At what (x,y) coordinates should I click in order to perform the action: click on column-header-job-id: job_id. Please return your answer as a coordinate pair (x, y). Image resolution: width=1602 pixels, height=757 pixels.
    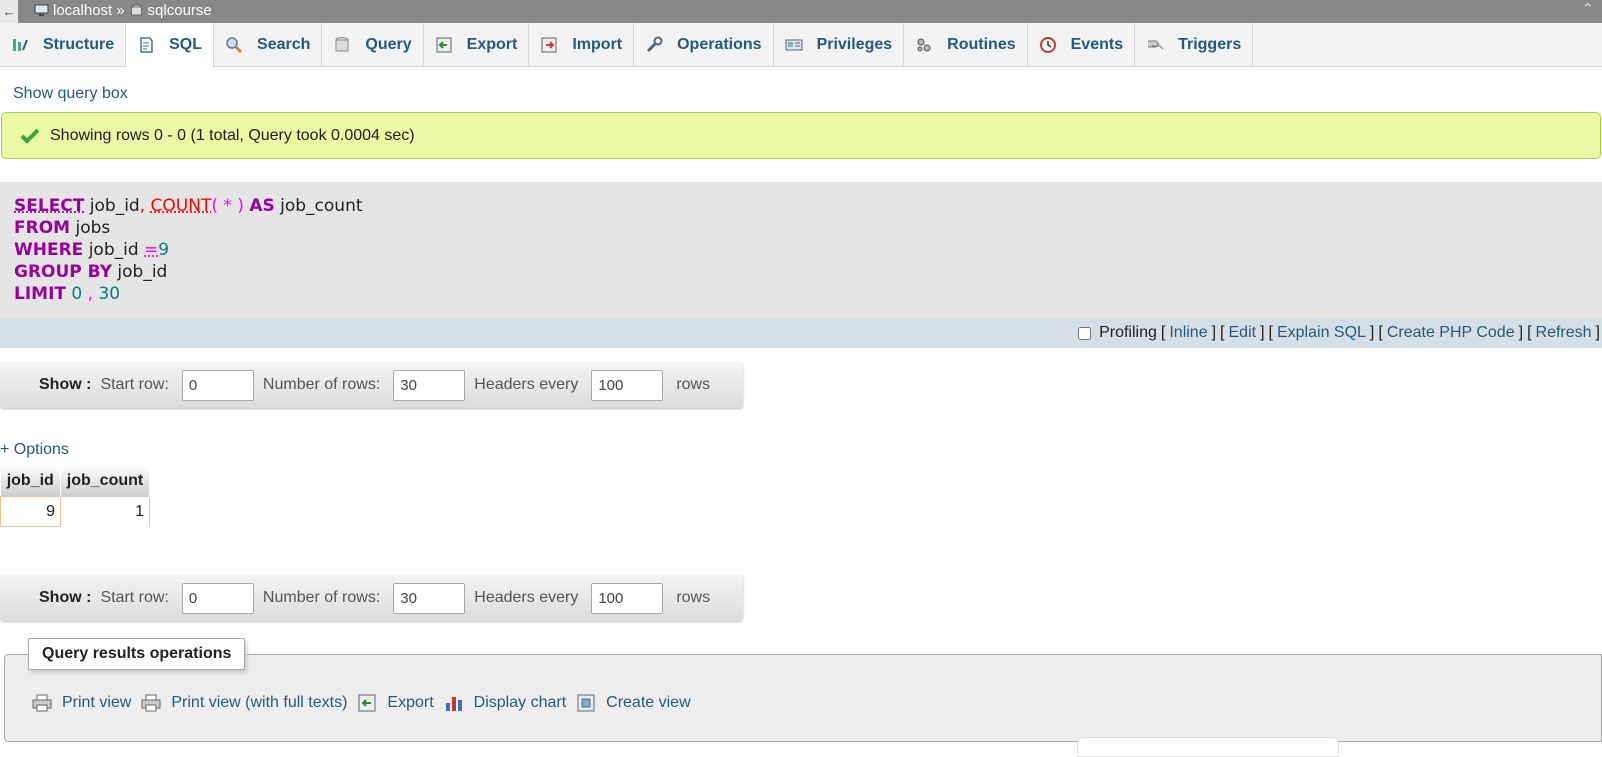
    Looking at the image, I should click on (30, 481).